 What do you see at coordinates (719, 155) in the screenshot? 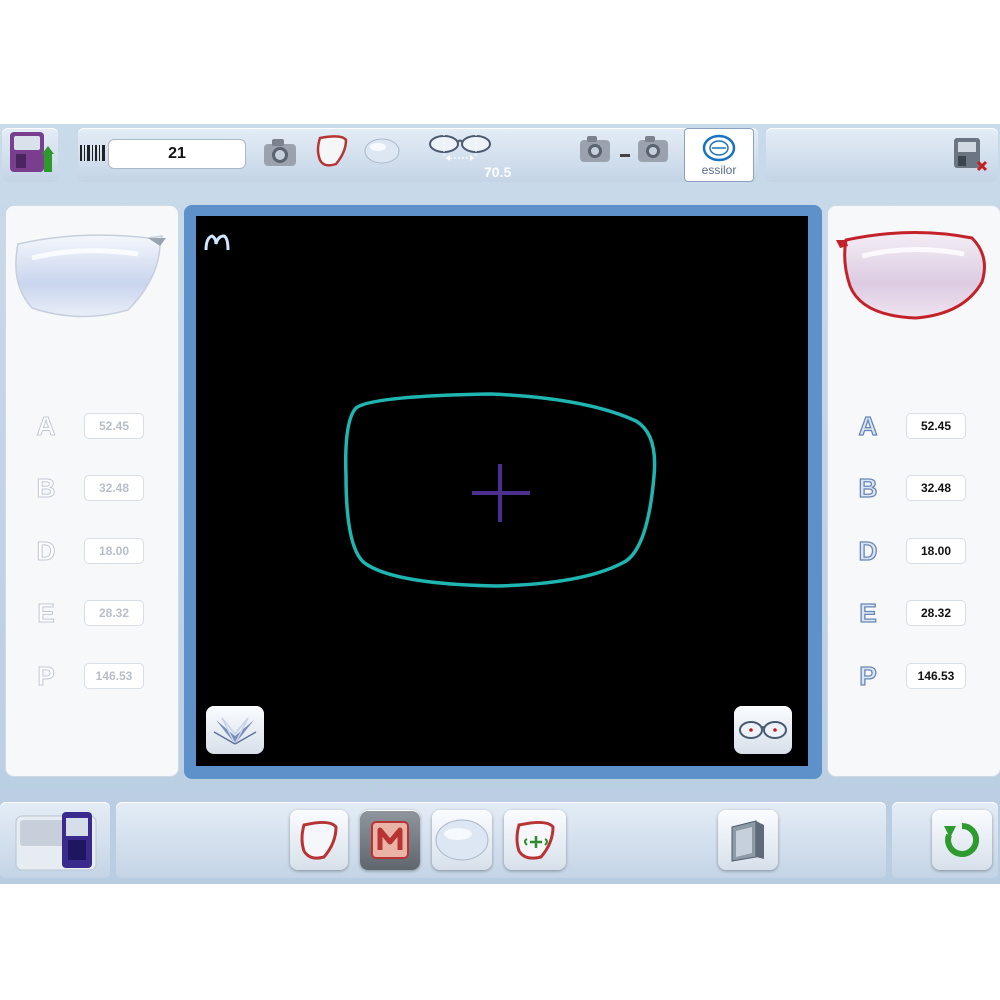
I see `essilor-logo: essilor` at bounding box center [719, 155].